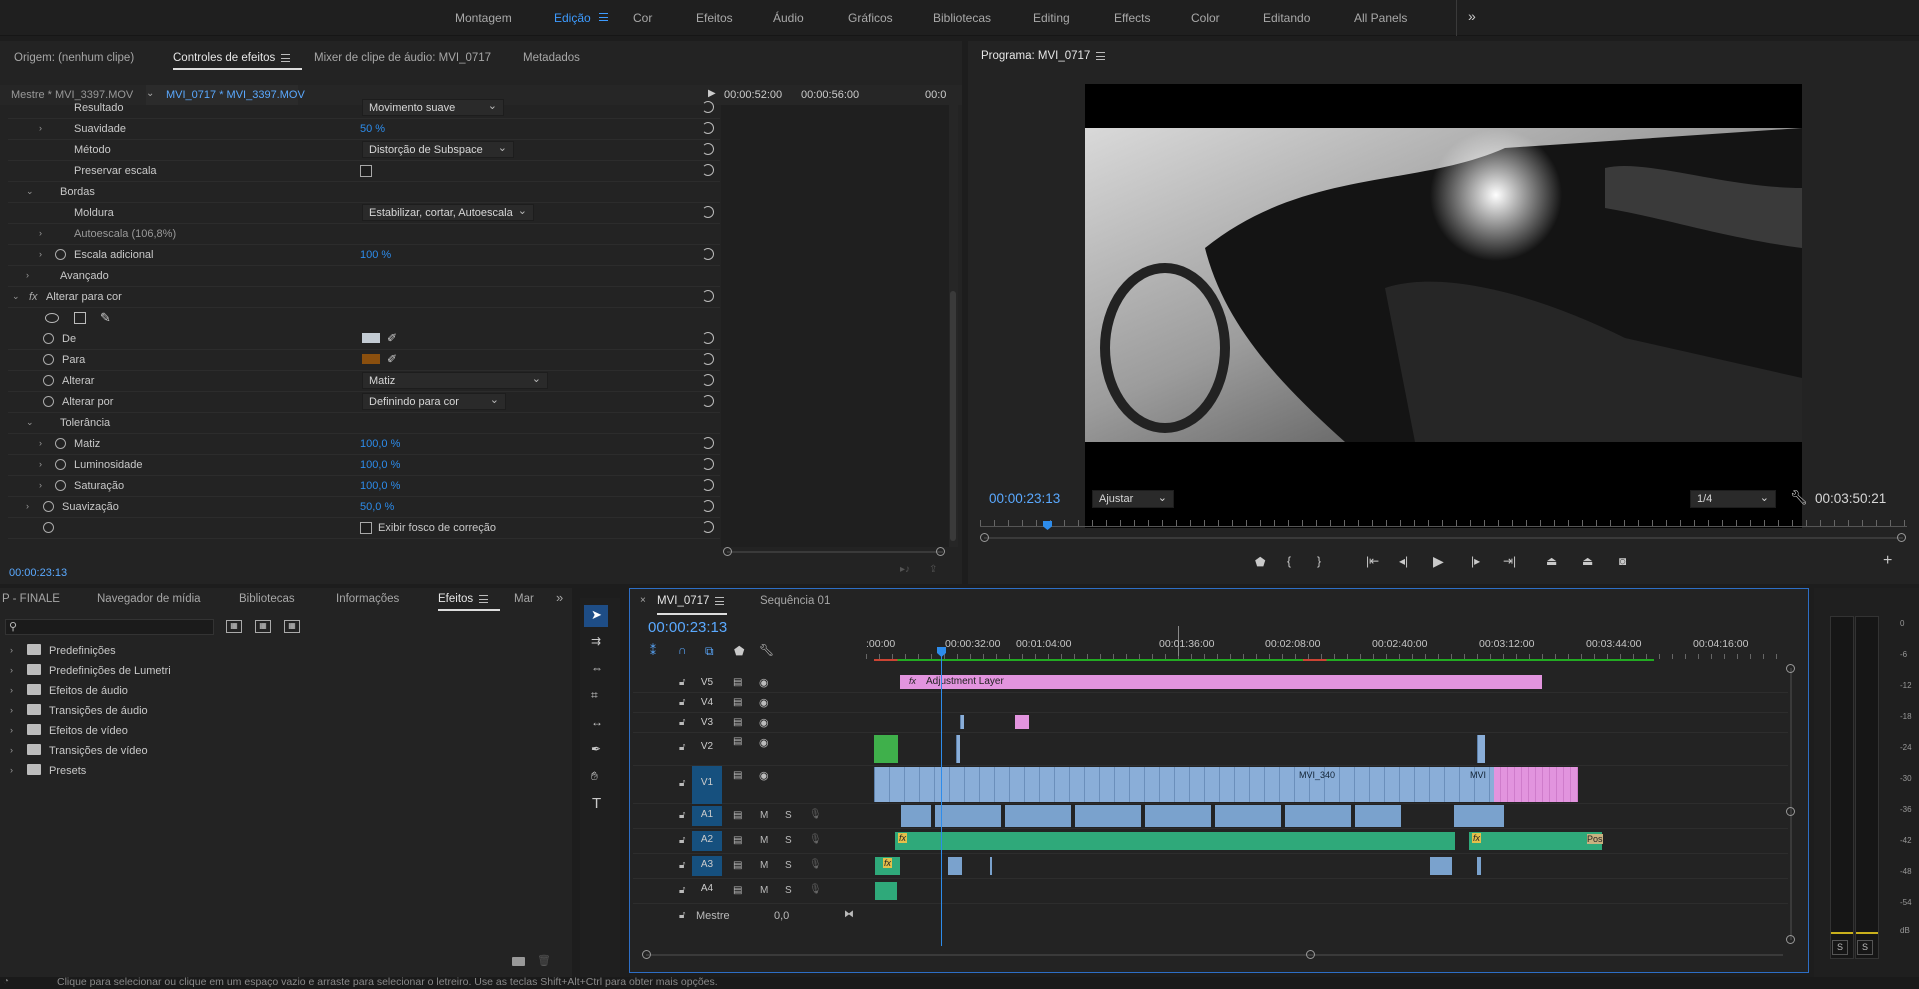  What do you see at coordinates (433, 107) in the screenshot?
I see `resultado-dropdown: Movimento suave` at bounding box center [433, 107].